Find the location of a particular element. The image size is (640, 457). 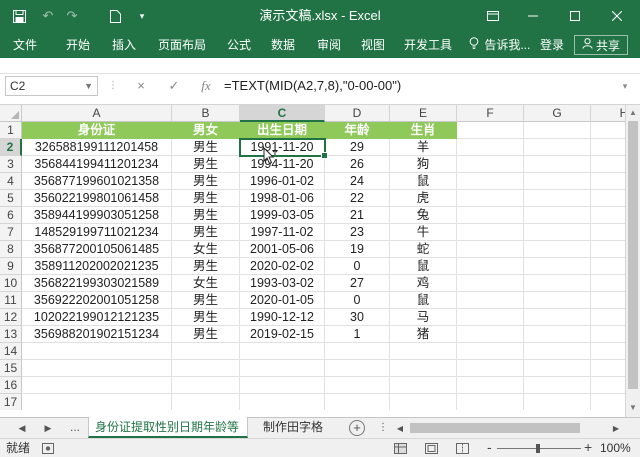

insert-function-icon: fx is located at coordinates (206, 86).